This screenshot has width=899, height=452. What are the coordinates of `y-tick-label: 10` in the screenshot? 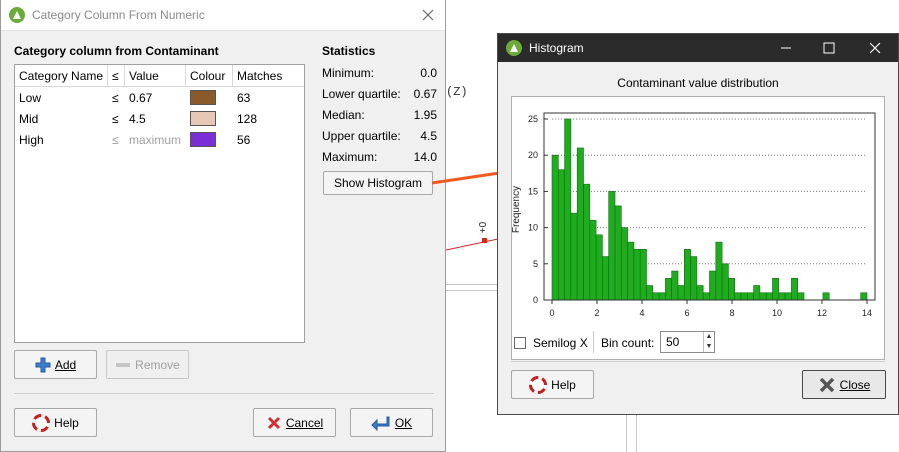 It's located at (533, 228).